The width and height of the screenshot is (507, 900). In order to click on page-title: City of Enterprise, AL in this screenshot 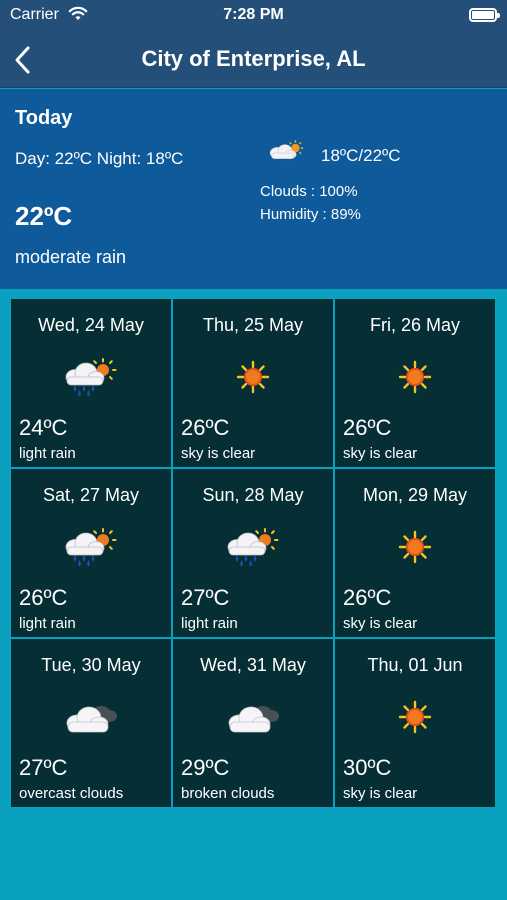, I will do `click(253, 58)`.